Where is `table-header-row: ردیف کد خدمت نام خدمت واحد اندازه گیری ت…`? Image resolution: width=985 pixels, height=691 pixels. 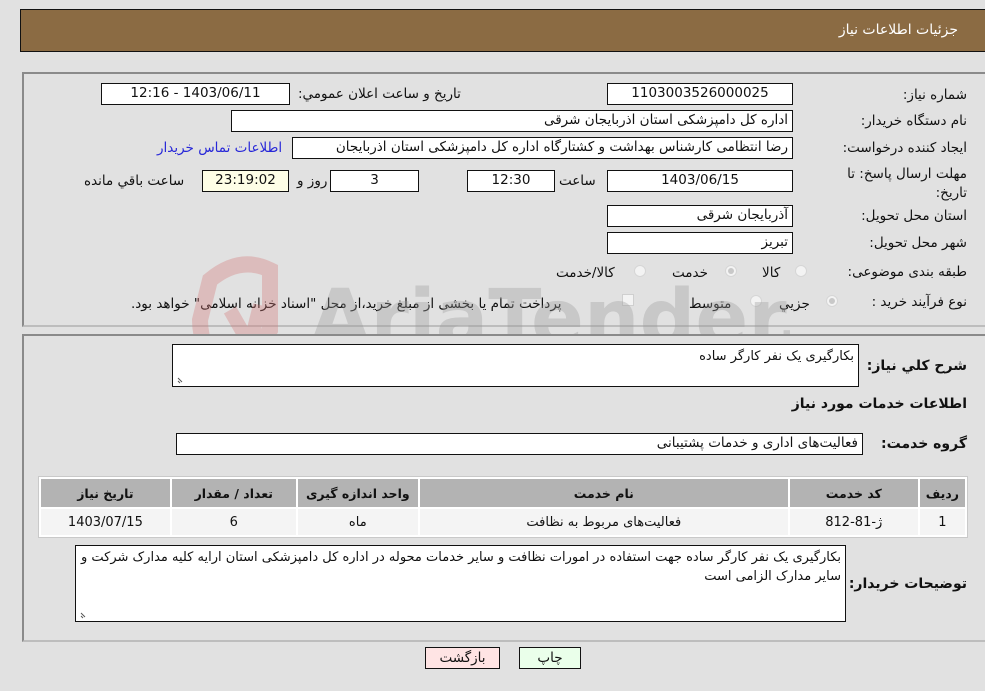 table-header-row: ردیف کد خدمت نام خدمت واحد اندازه گیری ت… is located at coordinates (503, 493).